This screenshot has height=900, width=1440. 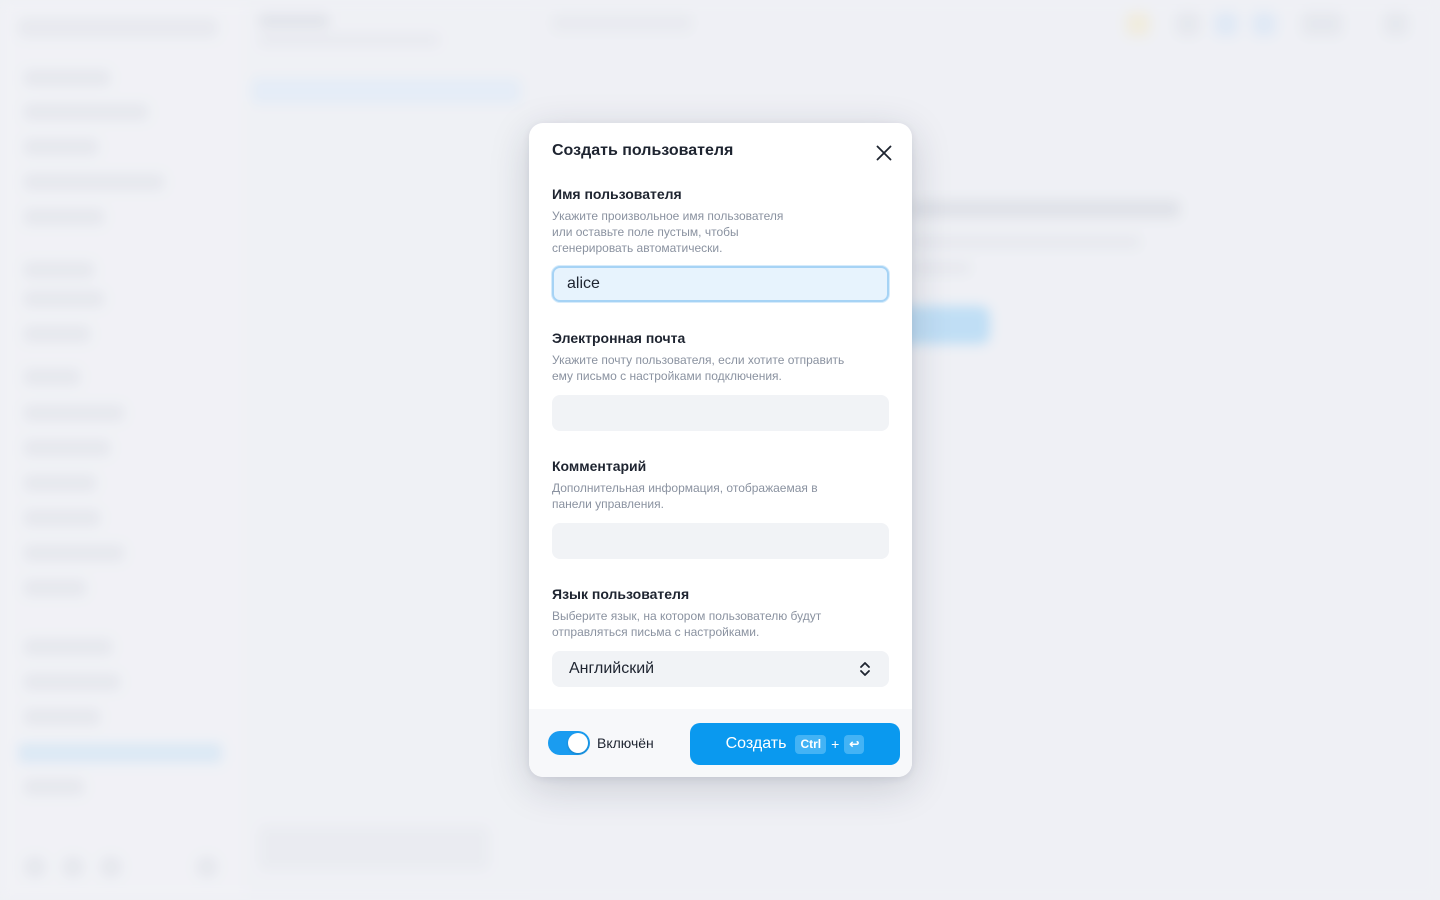 What do you see at coordinates (720, 413) in the screenshot?
I see `email-input` at bounding box center [720, 413].